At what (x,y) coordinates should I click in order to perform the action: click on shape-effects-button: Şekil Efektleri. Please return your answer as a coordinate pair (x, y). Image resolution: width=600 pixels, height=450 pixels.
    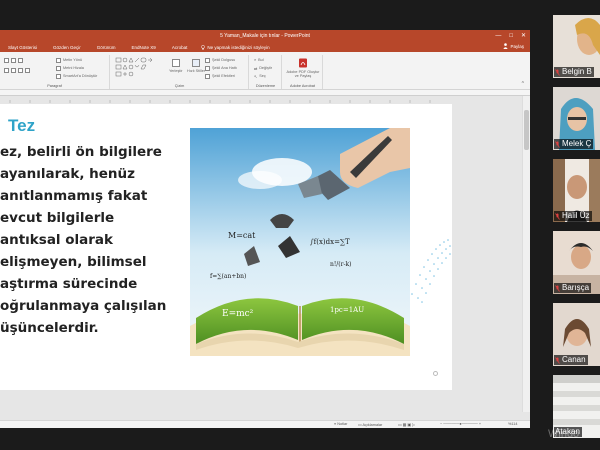
    Looking at the image, I should click on (220, 76).